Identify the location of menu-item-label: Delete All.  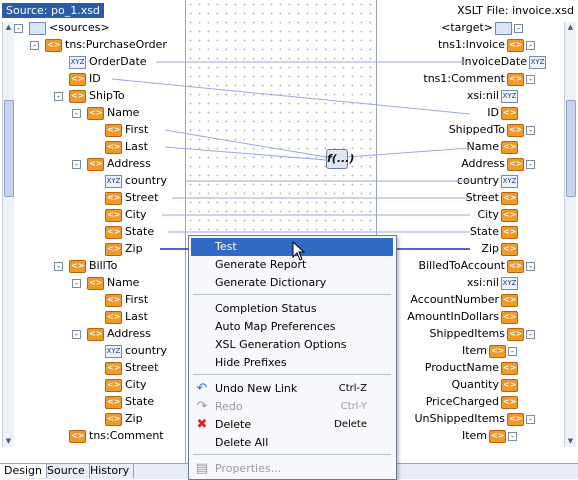
(242, 442).